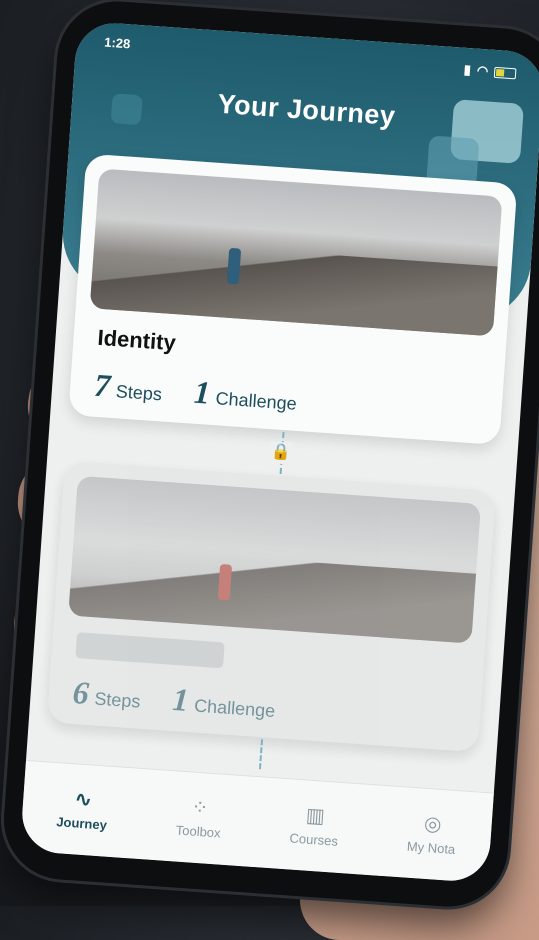 The image size is (539, 940). What do you see at coordinates (117, 43) in the screenshot?
I see `status-time: 1:28` at bounding box center [117, 43].